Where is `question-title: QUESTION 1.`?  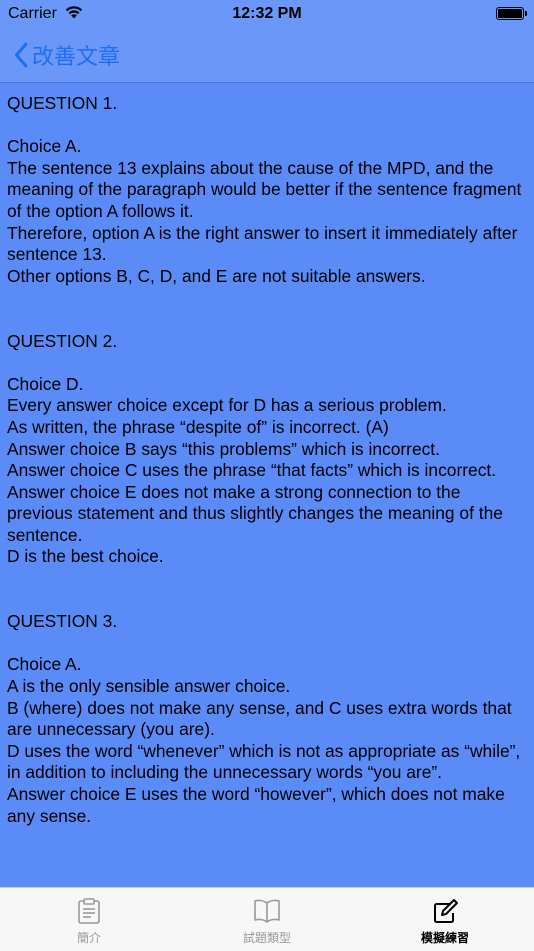
question-title: QUESTION 1. is located at coordinates (62, 103).